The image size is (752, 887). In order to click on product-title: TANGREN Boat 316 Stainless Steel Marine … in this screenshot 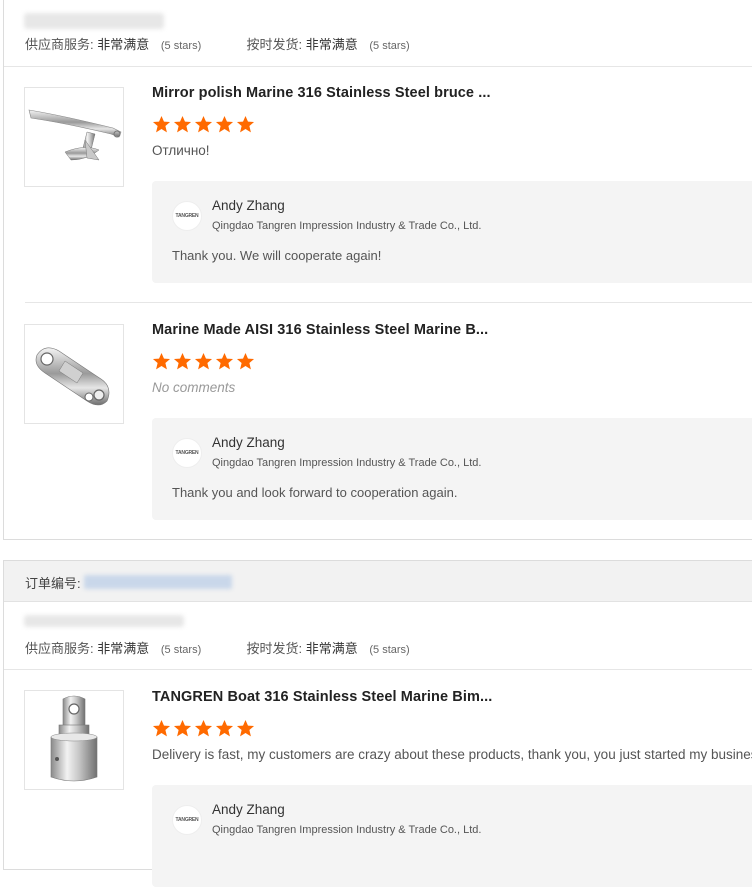, I will do `click(322, 697)`.